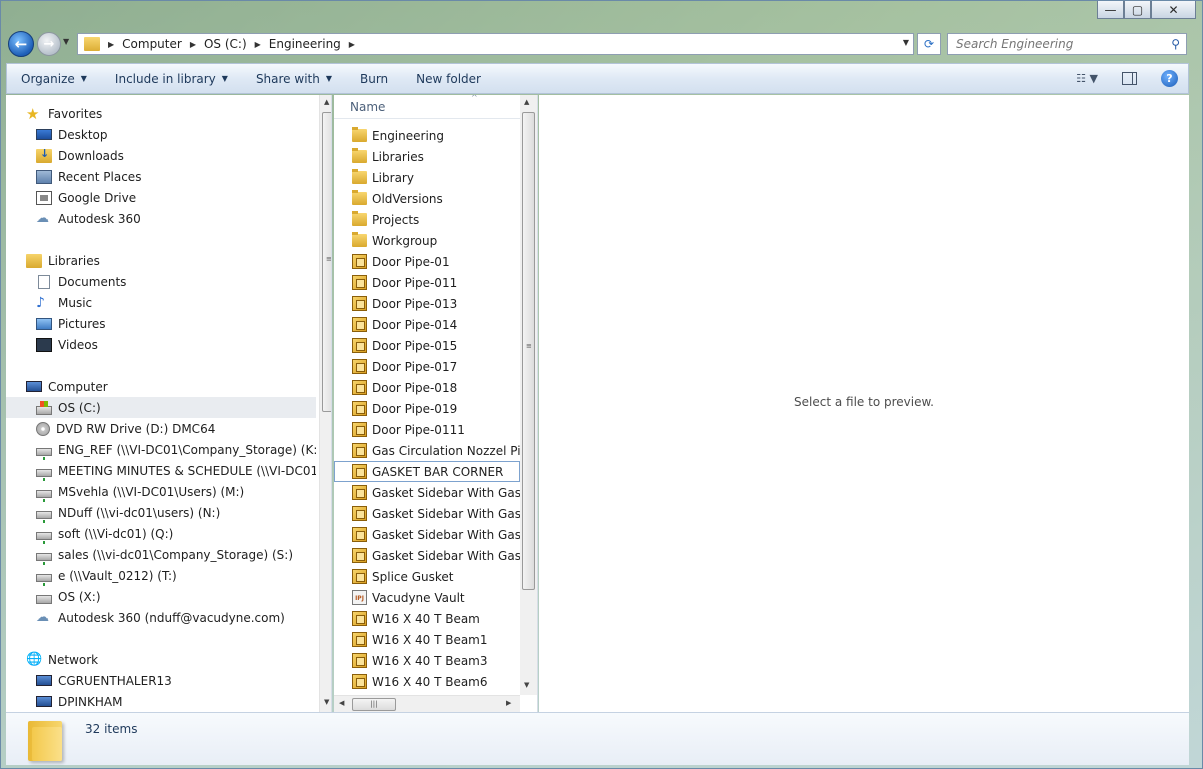 The image size is (1203, 769). Describe the element at coordinates (161, 197) in the screenshot. I see `nav-item-google-drive: Google Drive` at that location.